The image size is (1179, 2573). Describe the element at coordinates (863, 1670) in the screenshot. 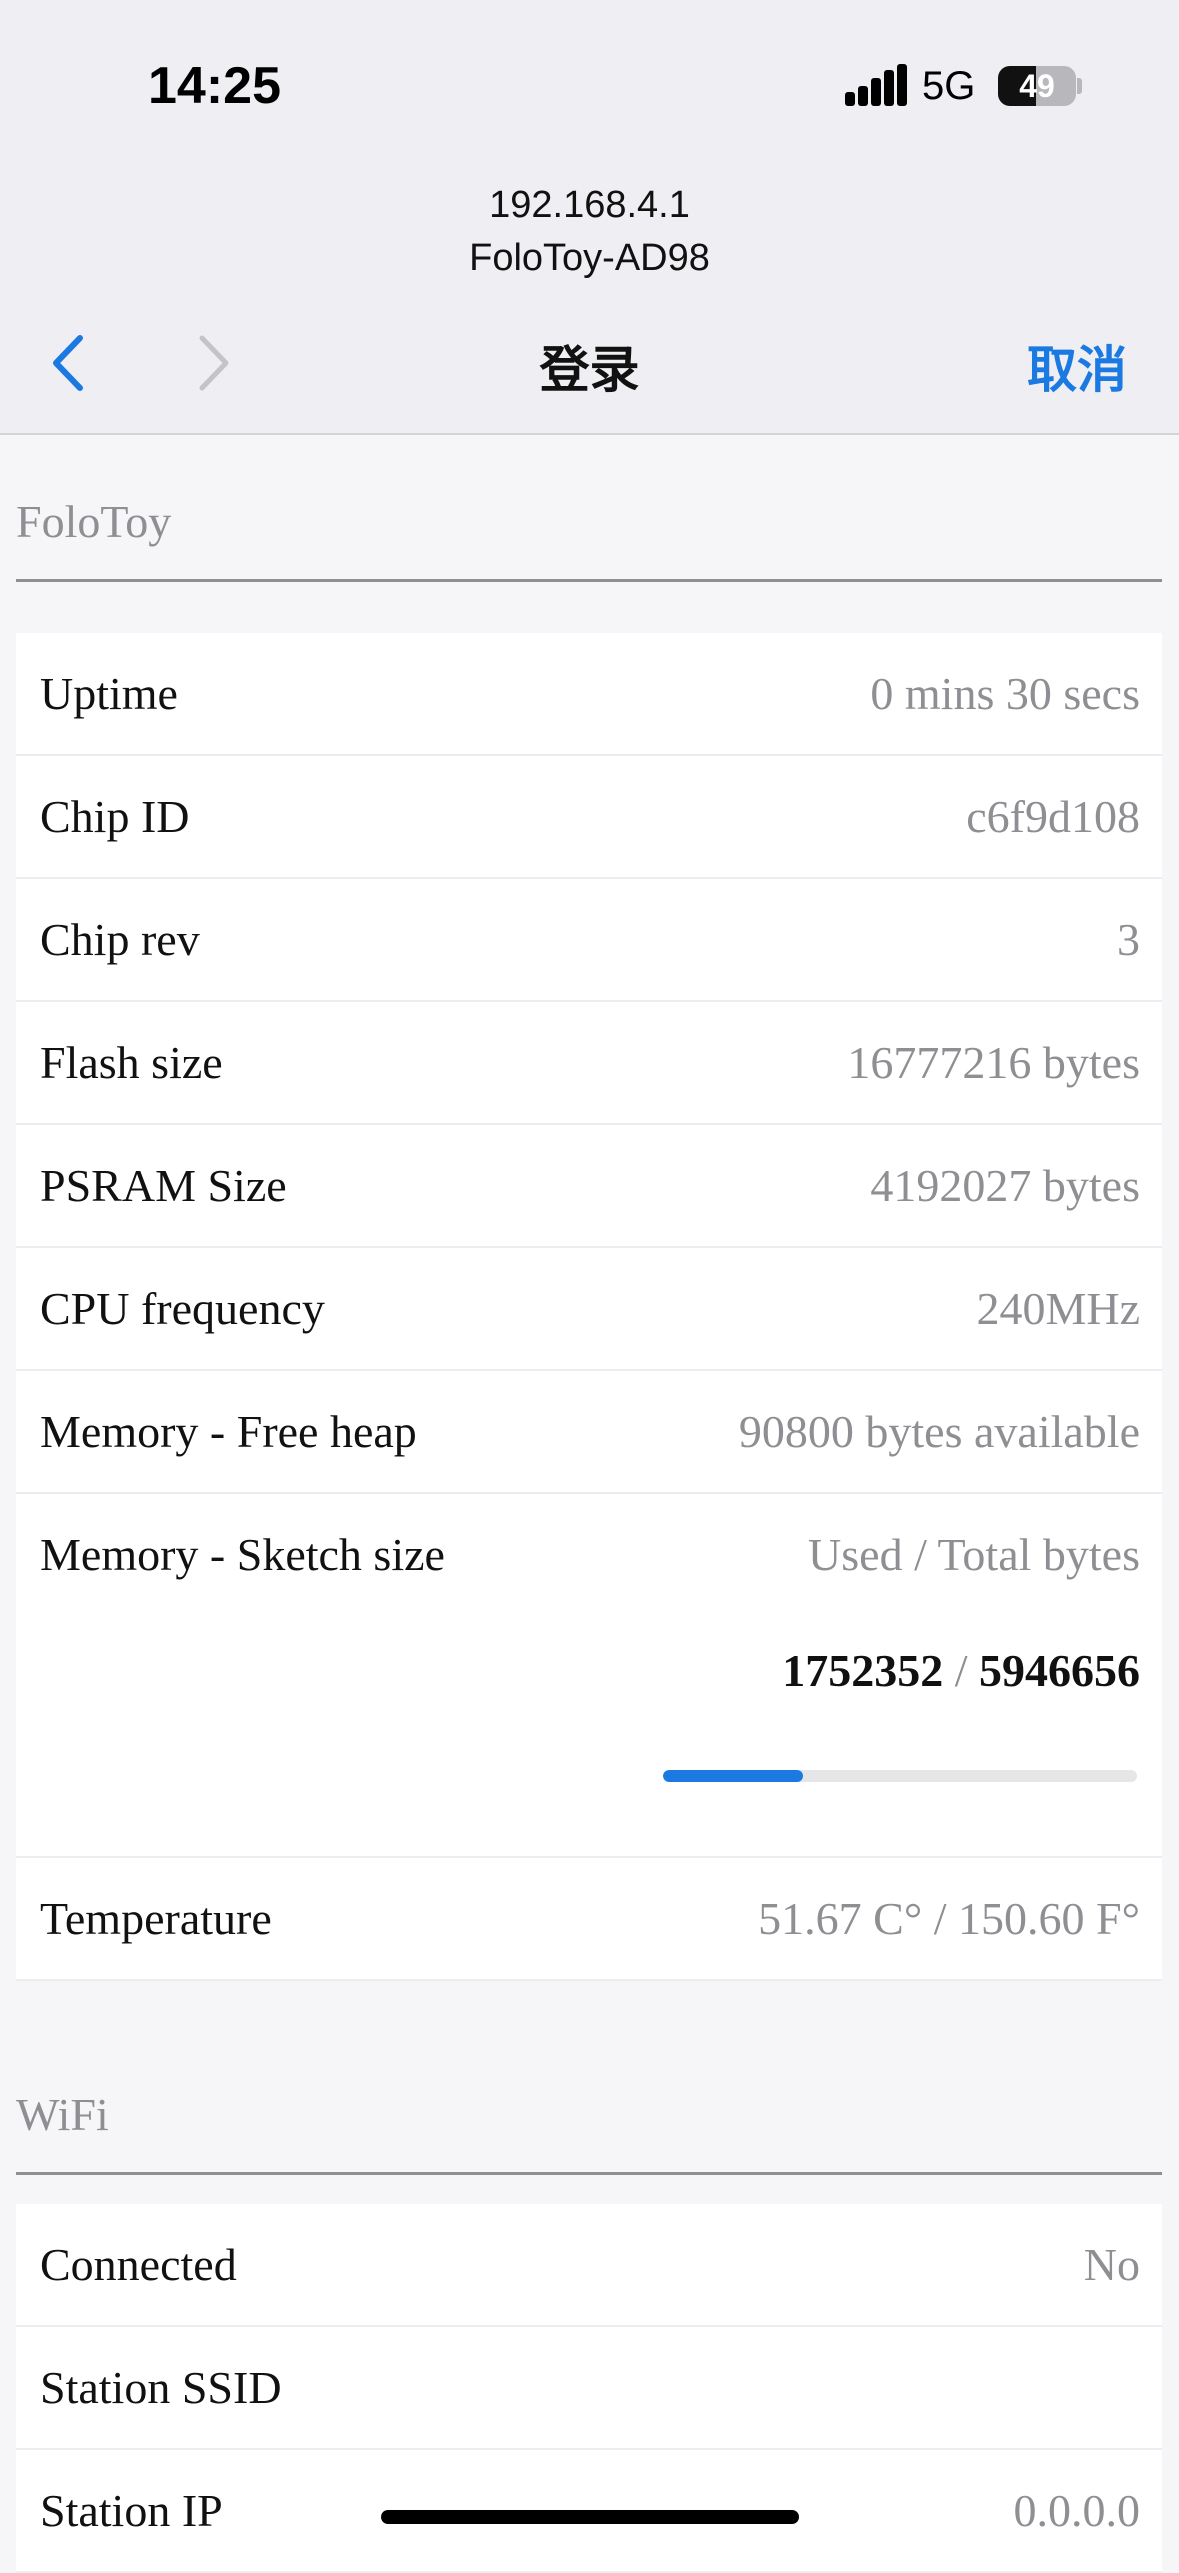

I see `sketch-used-bytes: 1752352` at that location.